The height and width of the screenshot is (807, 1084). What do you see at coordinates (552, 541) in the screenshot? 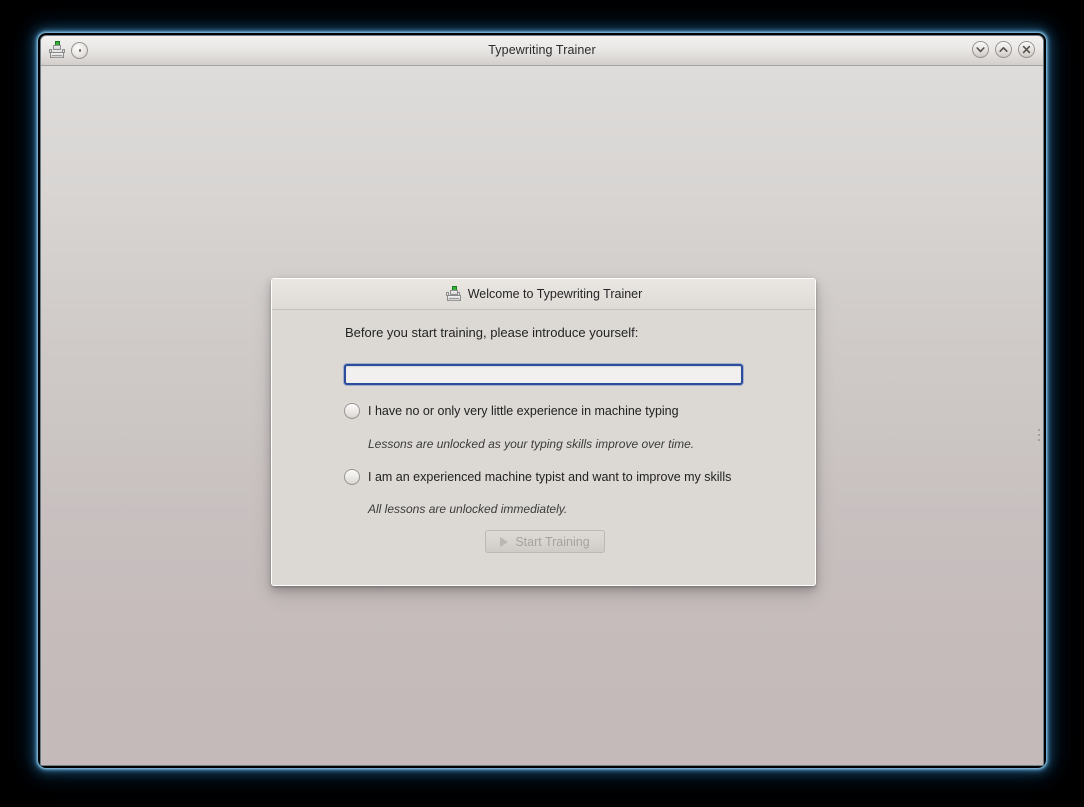
I see `start-training-label: Start Training` at bounding box center [552, 541].